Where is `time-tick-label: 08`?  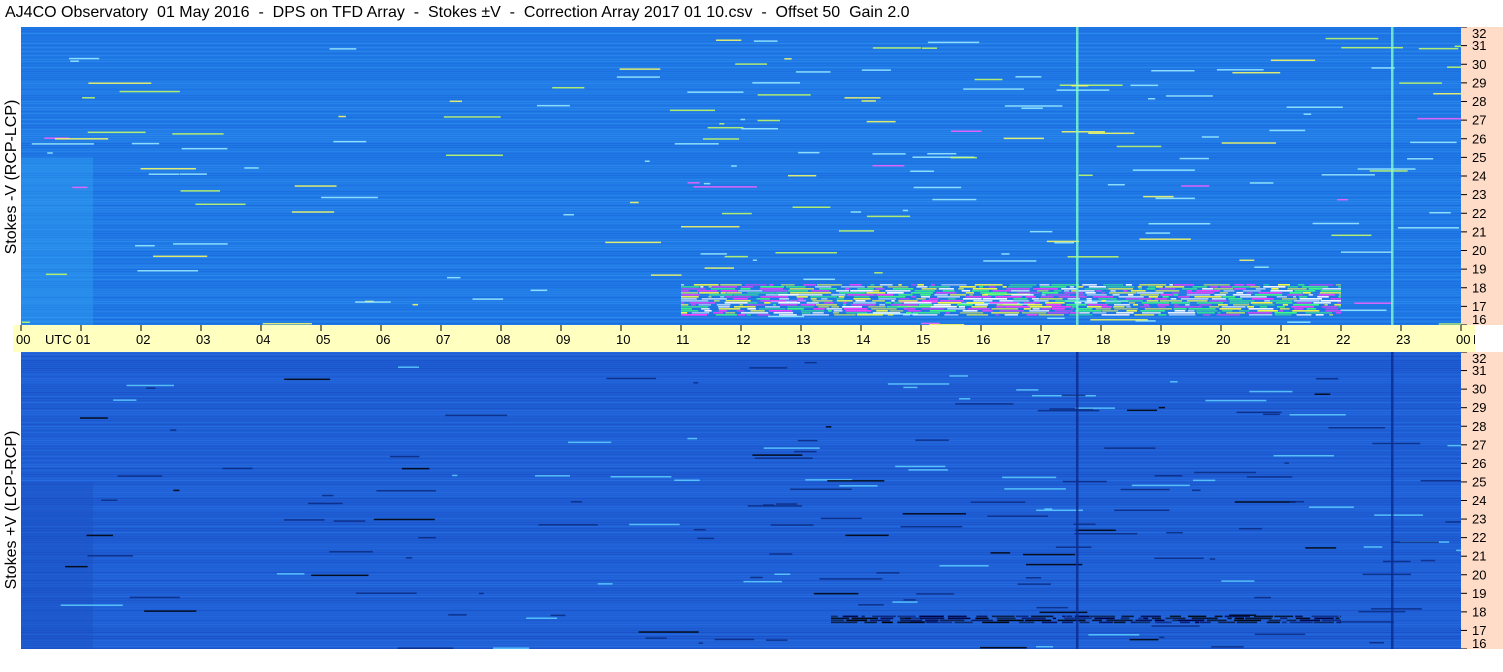 time-tick-label: 08 is located at coordinates (503, 339).